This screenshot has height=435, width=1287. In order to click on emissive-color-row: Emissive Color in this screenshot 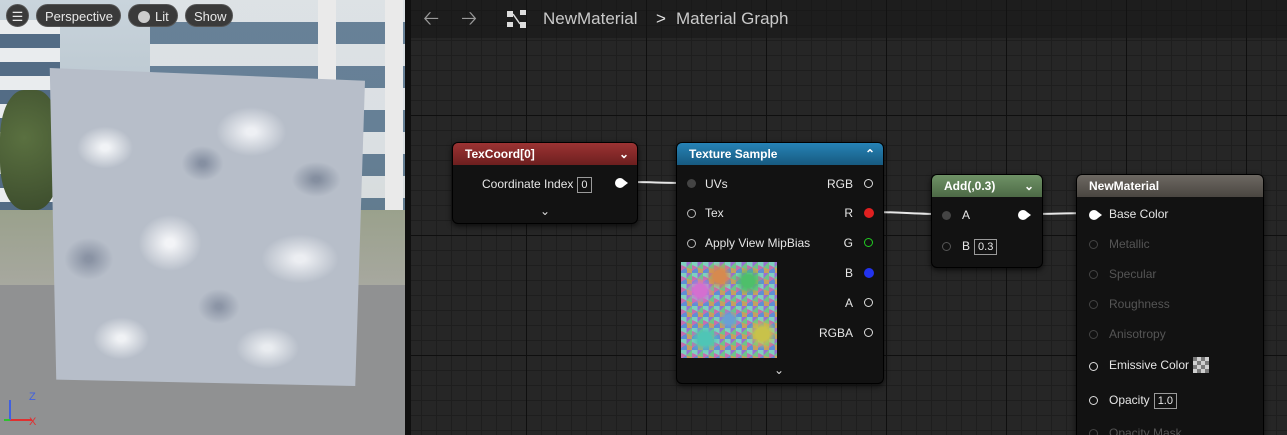, I will do `click(1159, 365)`.